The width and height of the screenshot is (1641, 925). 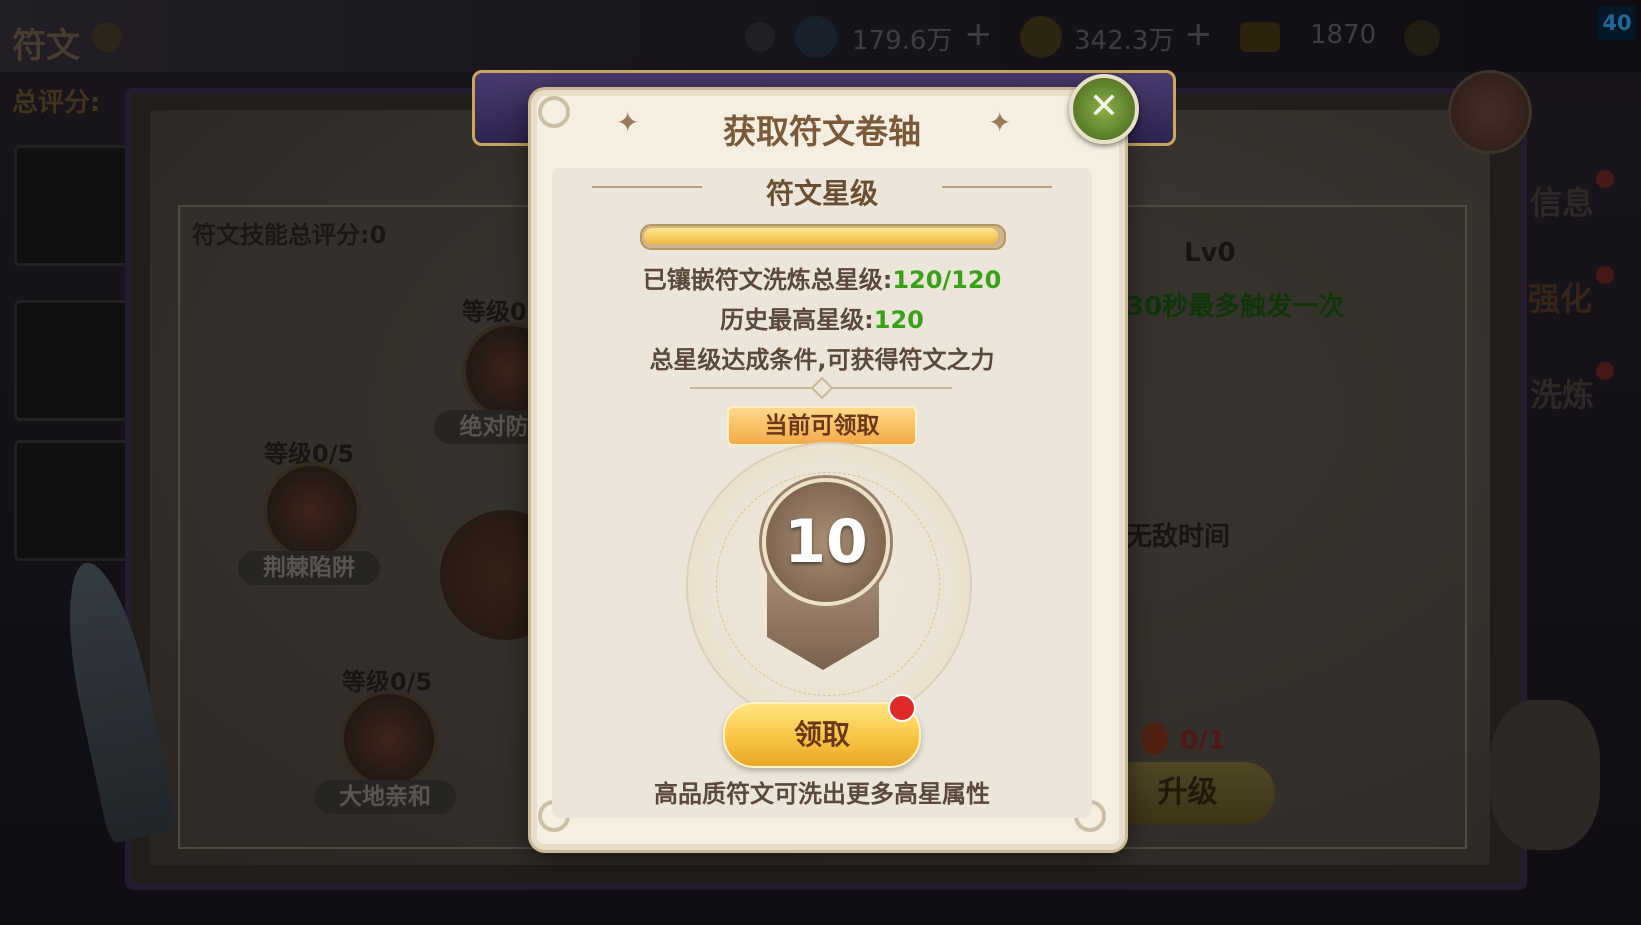 What do you see at coordinates (822, 794) in the screenshot?
I see `hint-text: 高品质符文可洗出更多高星属性` at bounding box center [822, 794].